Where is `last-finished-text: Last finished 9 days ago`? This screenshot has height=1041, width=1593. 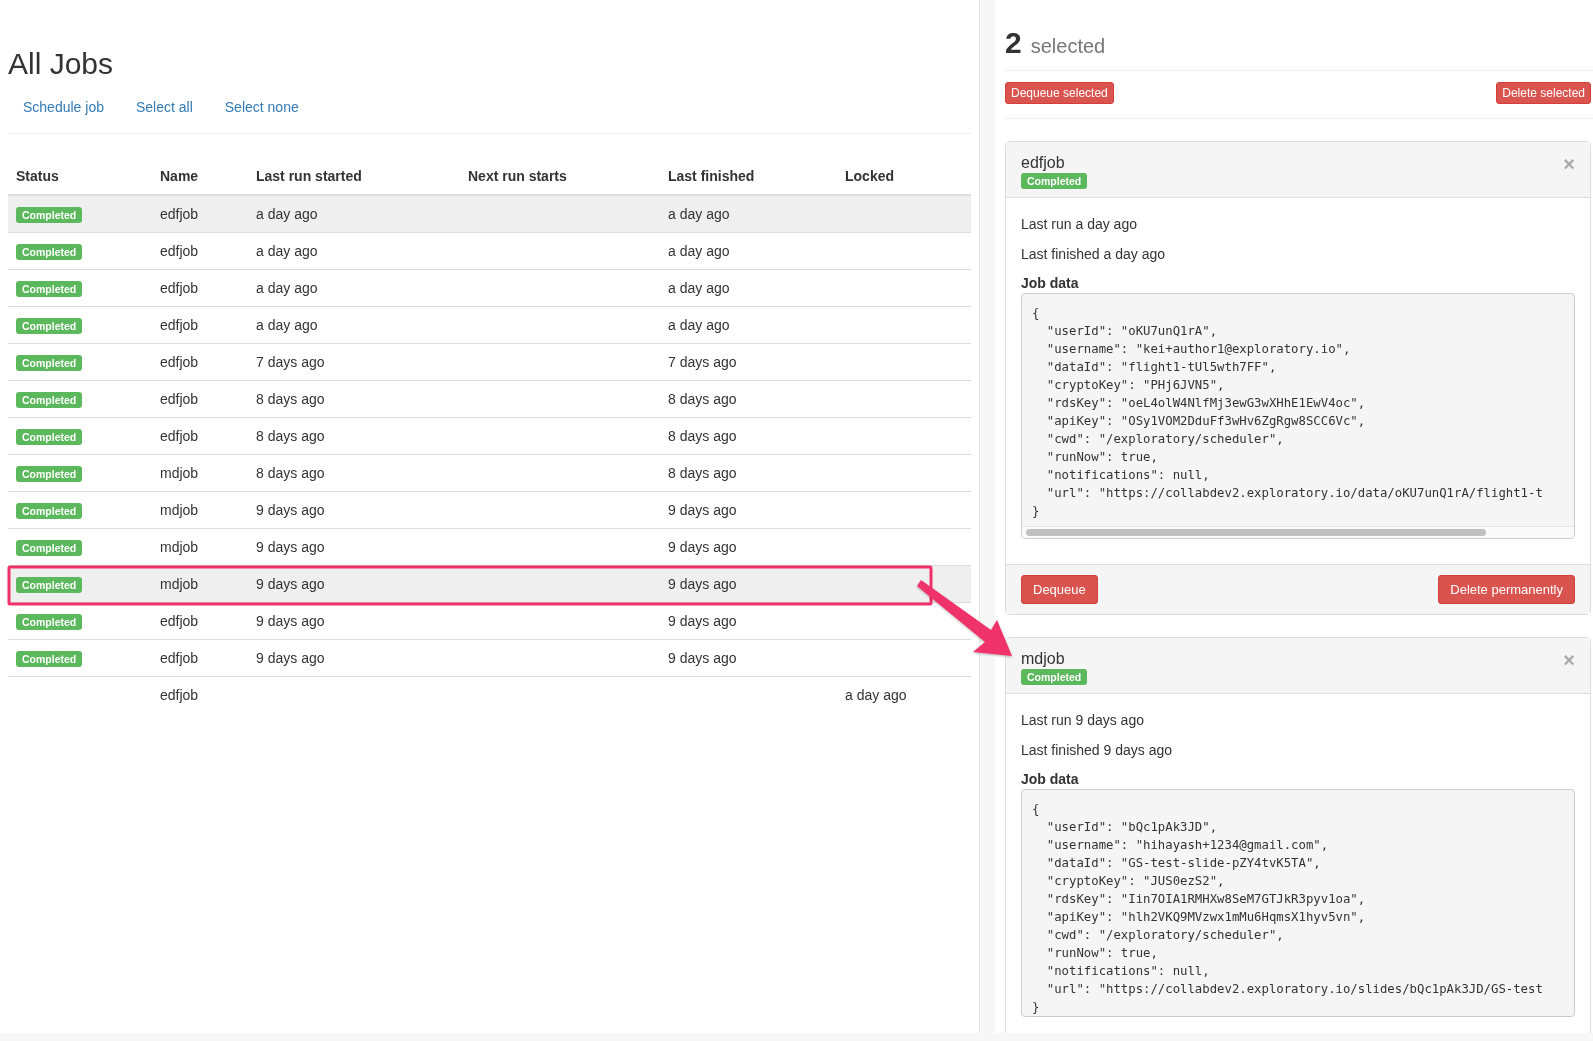 last-finished-text: Last finished 9 days ago is located at coordinates (1097, 750).